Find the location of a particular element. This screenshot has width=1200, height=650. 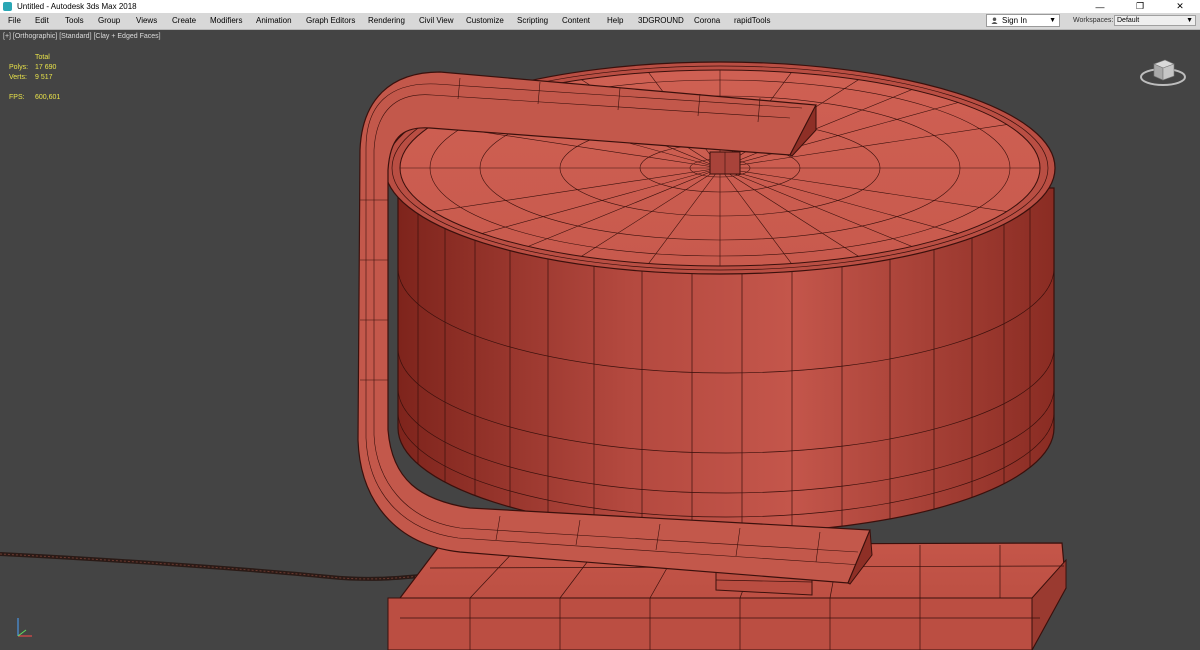

workspace-select: Default ▼ is located at coordinates (1155, 20).